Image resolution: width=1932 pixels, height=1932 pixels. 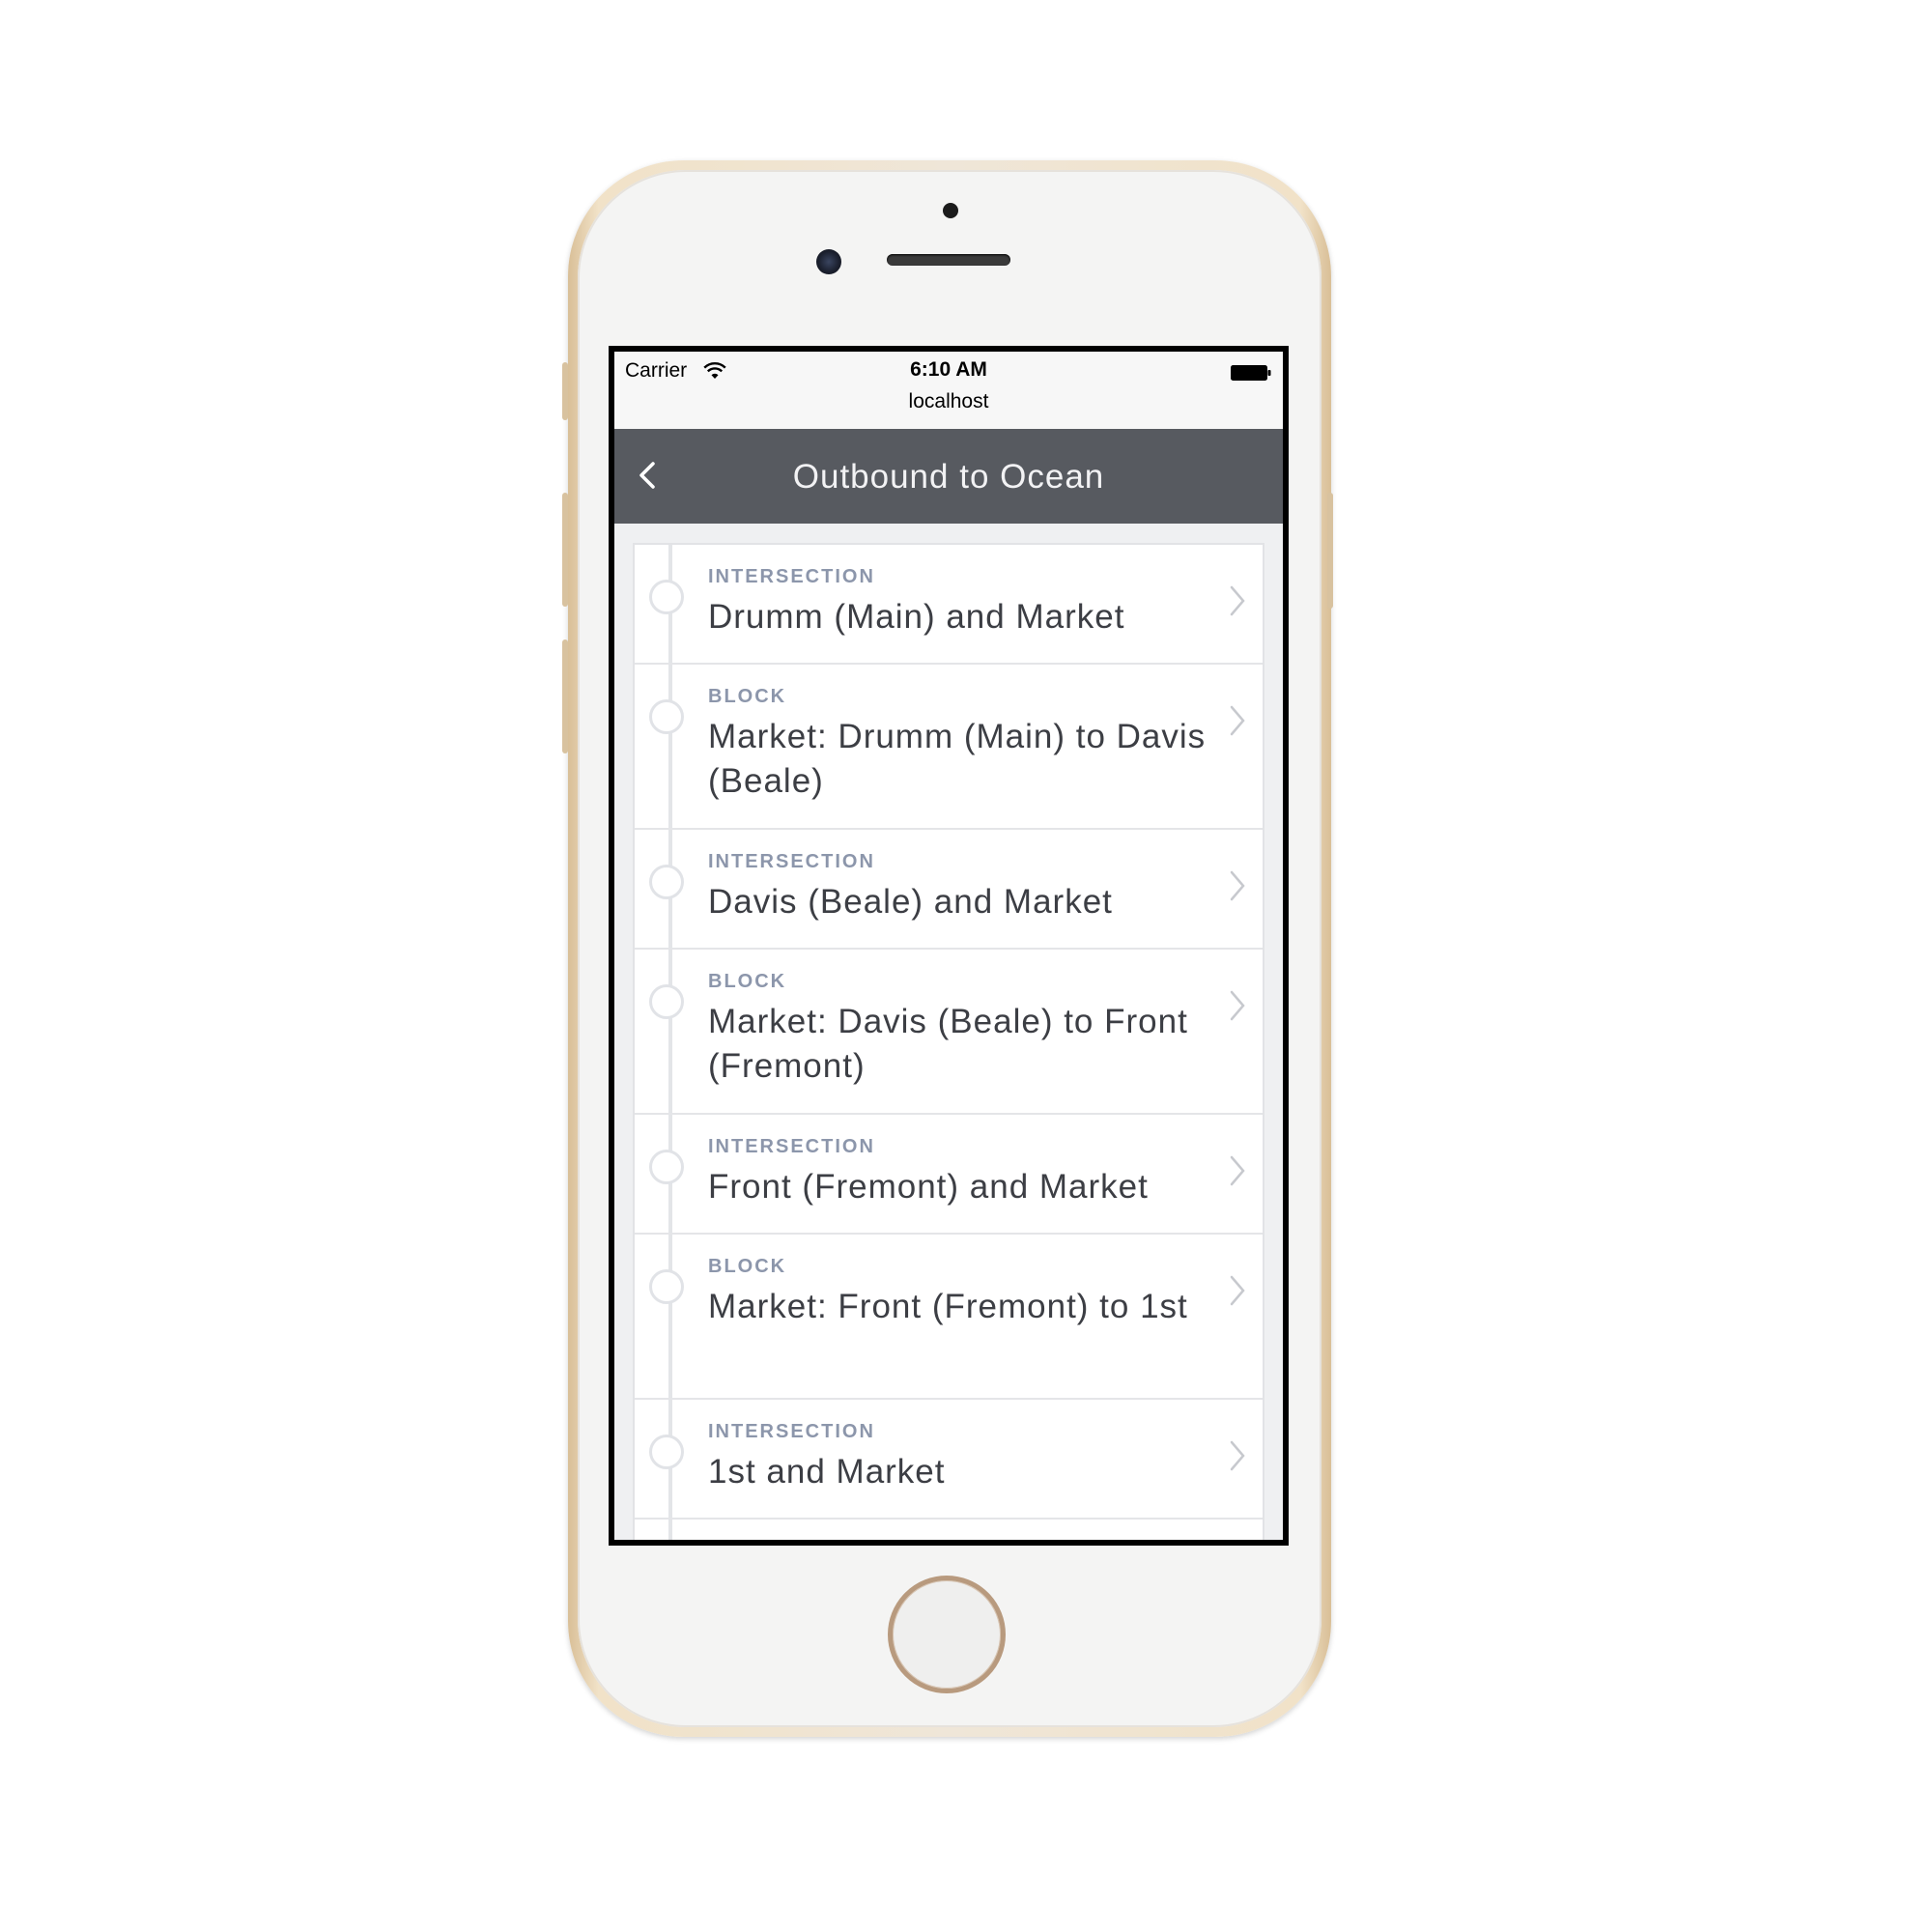 I want to click on page-title: Outbound to Ocean, so click(x=948, y=477).